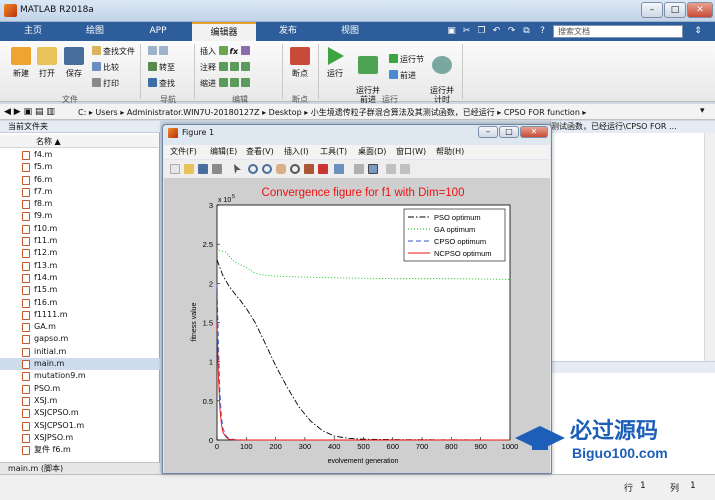 The height and width of the screenshot is (500, 715). I want to click on save-button: 保存, so click(74, 63).